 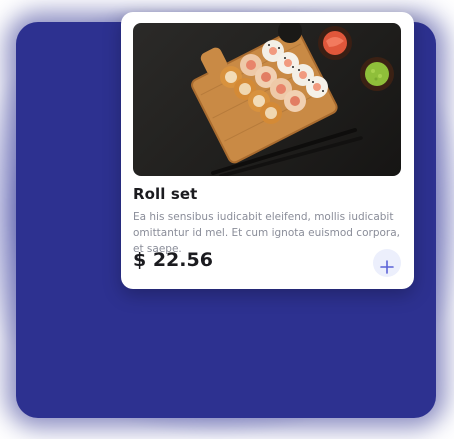 What do you see at coordinates (387, 266) in the screenshot?
I see `plus-icon` at bounding box center [387, 266].